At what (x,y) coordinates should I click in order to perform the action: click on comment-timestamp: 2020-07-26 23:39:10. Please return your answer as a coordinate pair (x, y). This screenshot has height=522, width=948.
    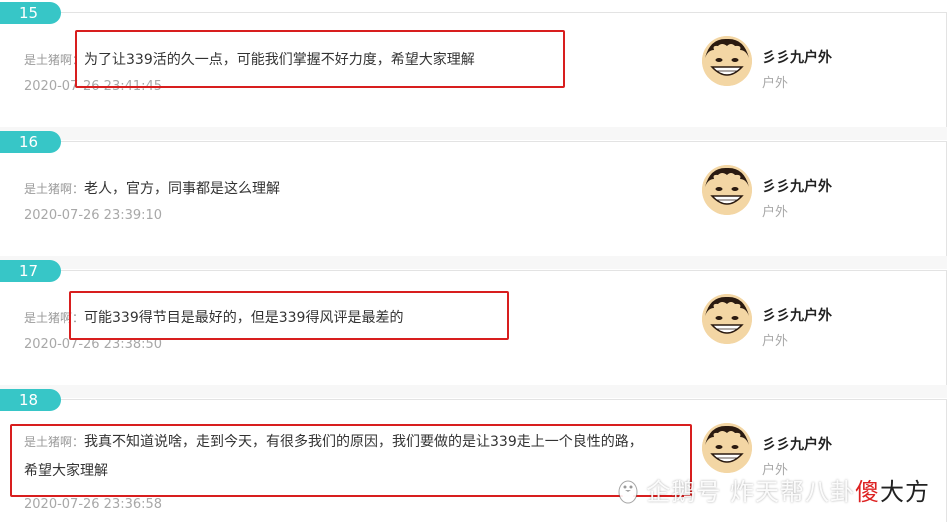
    Looking at the image, I should click on (93, 215).